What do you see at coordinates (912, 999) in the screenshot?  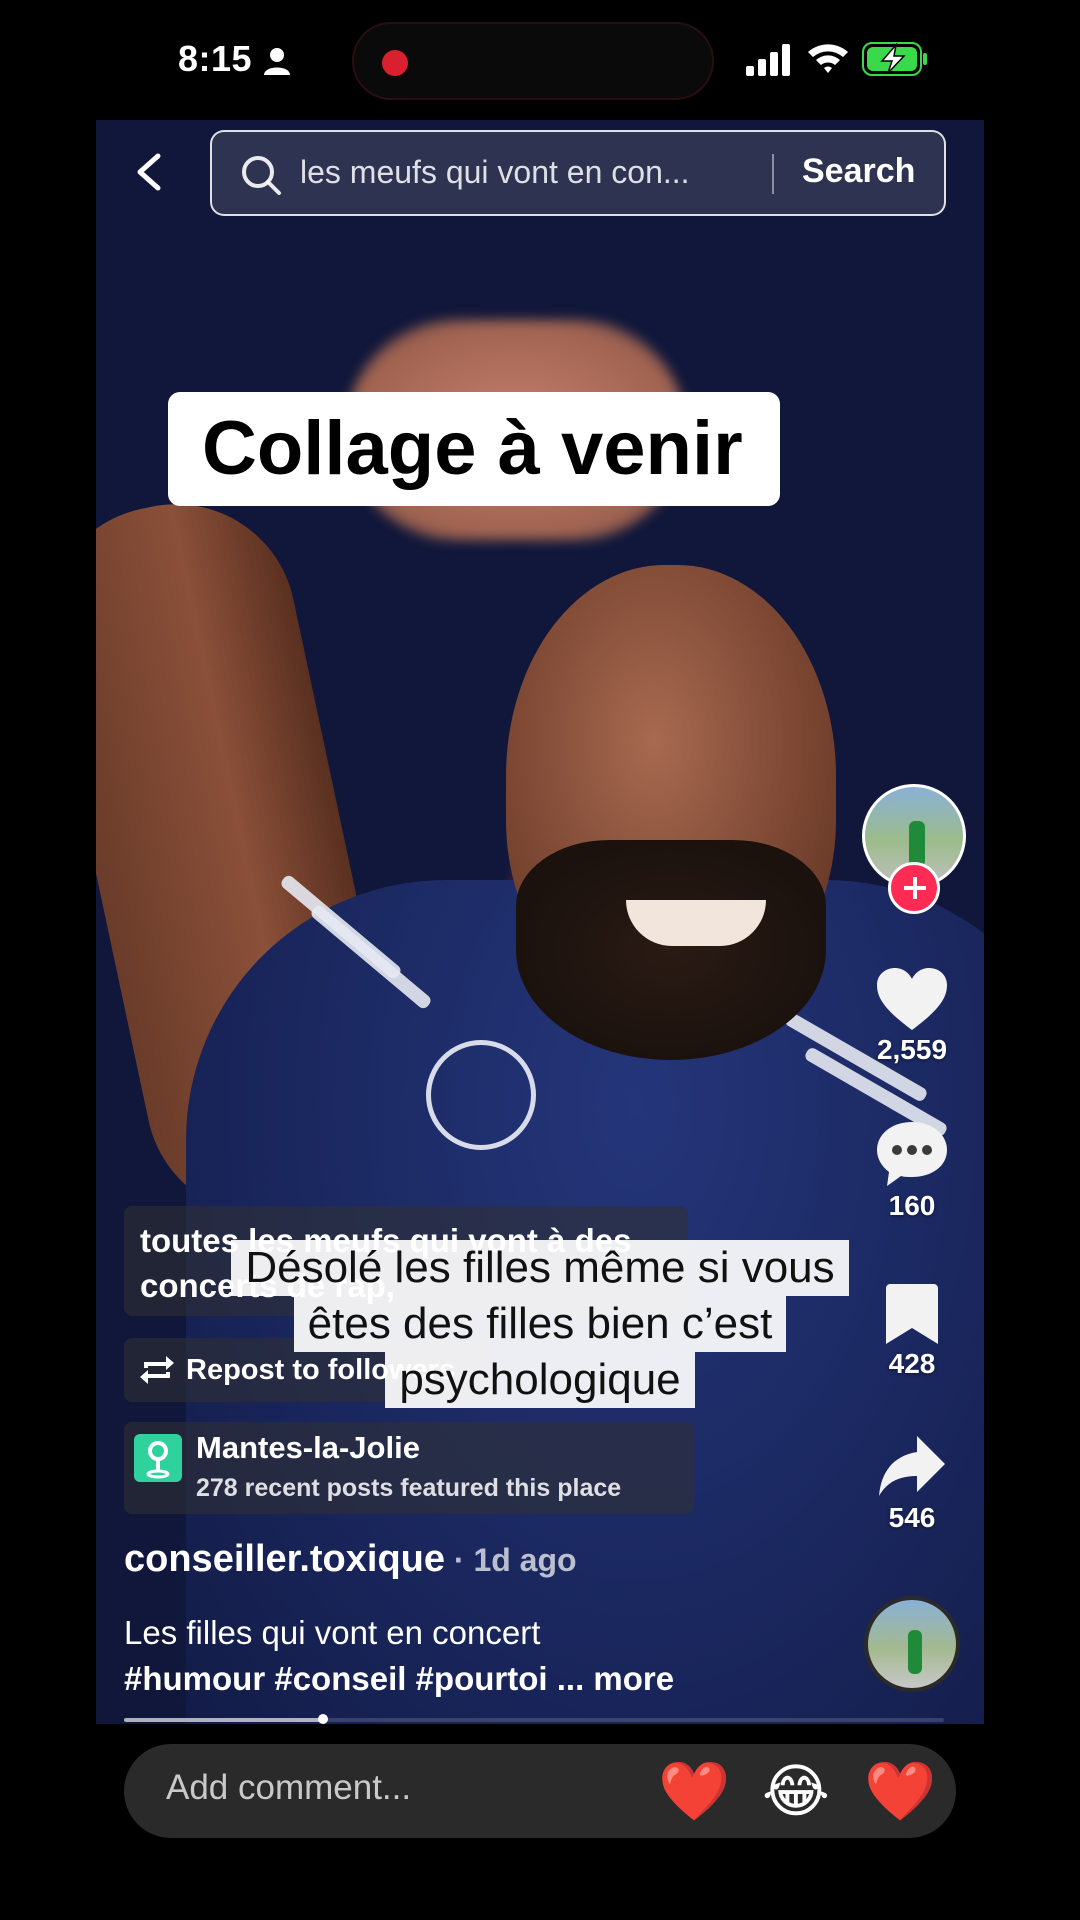 I see `heart-icon` at bounding box center [912, 999].